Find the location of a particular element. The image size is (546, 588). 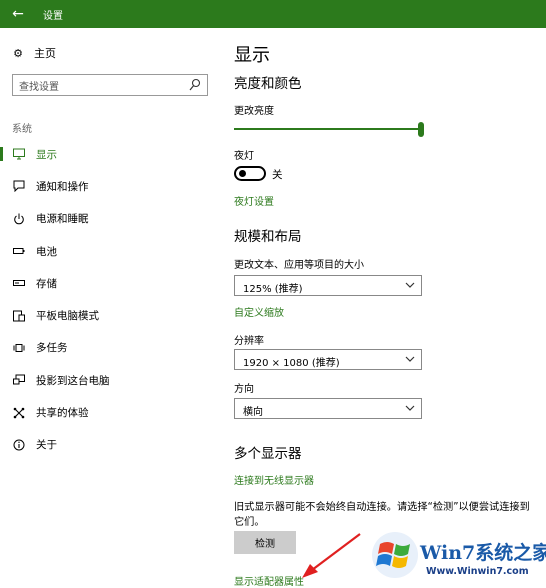

custom-scale-link: 自定义缩放 is located at coordinates (259, 311).